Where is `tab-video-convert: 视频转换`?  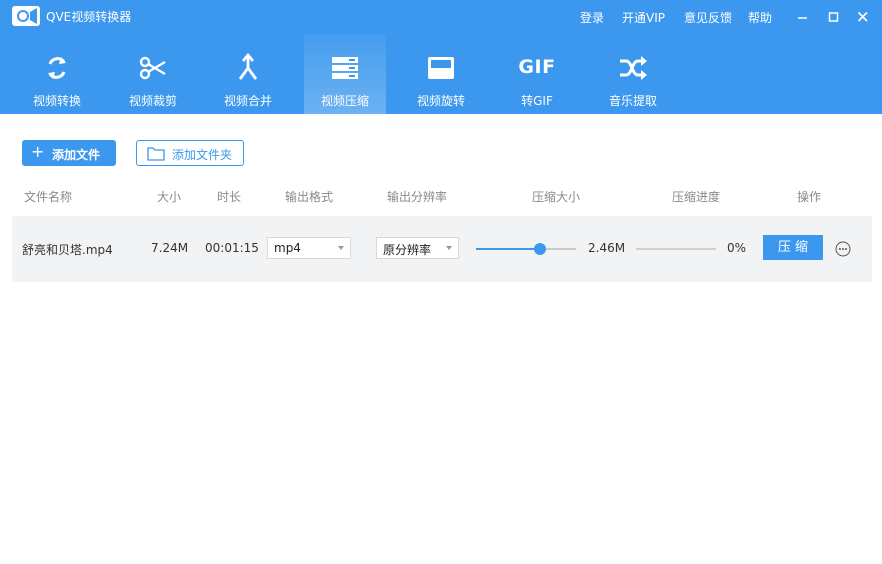 tab-video-convert: 视频转换 is located at coordinates (57, 74).